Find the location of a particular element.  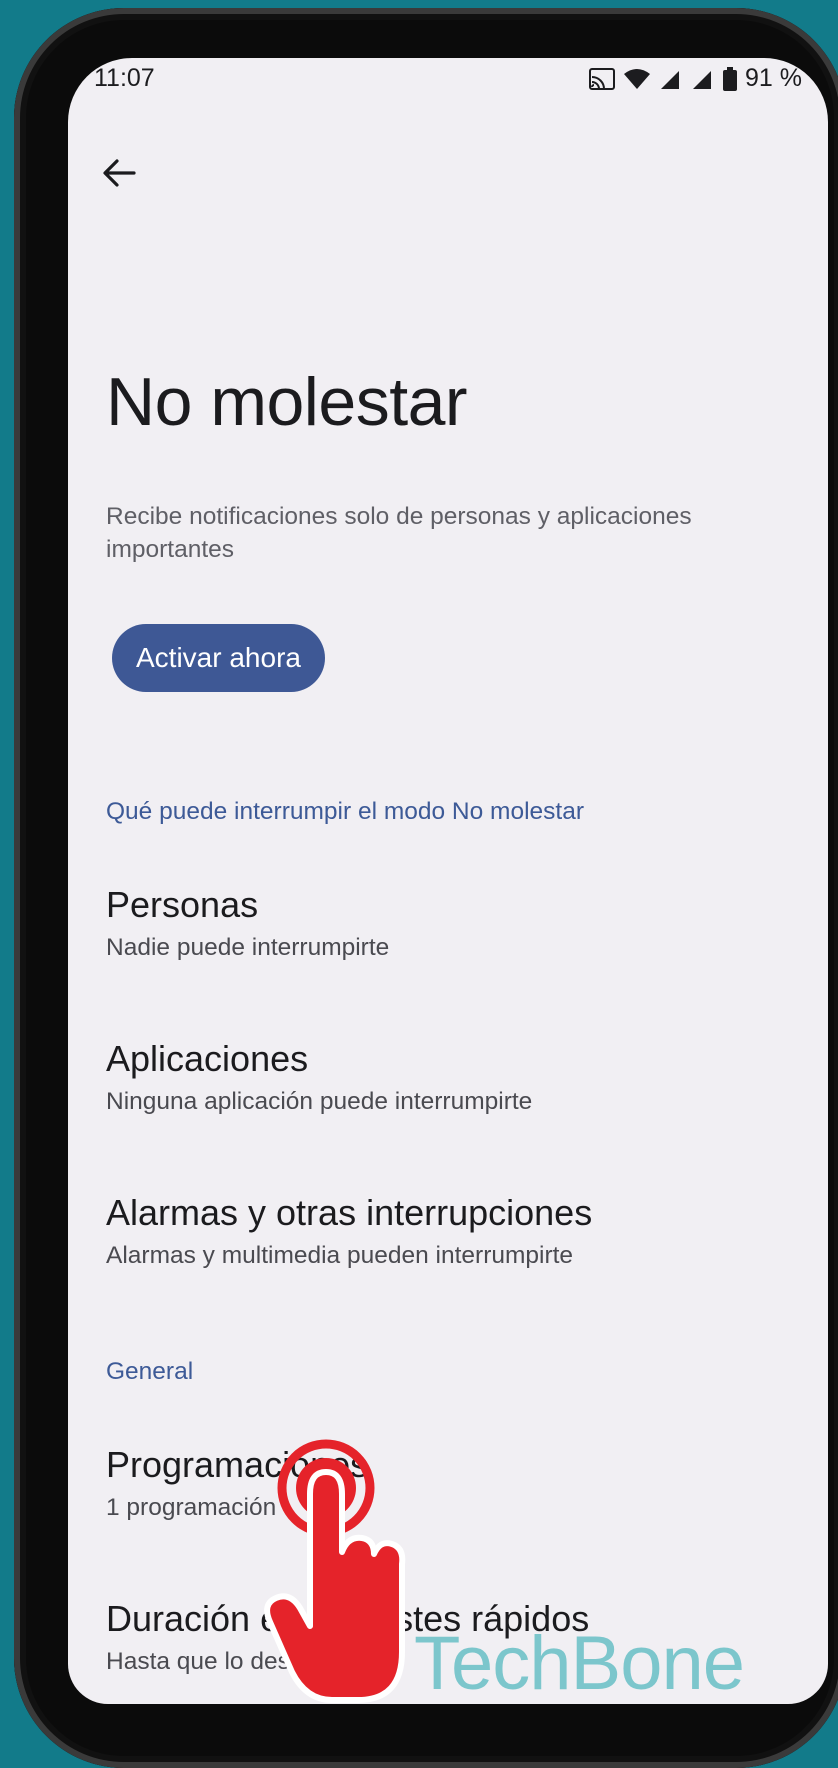

status-icons: 91 % is located at coordinates (695, 78).